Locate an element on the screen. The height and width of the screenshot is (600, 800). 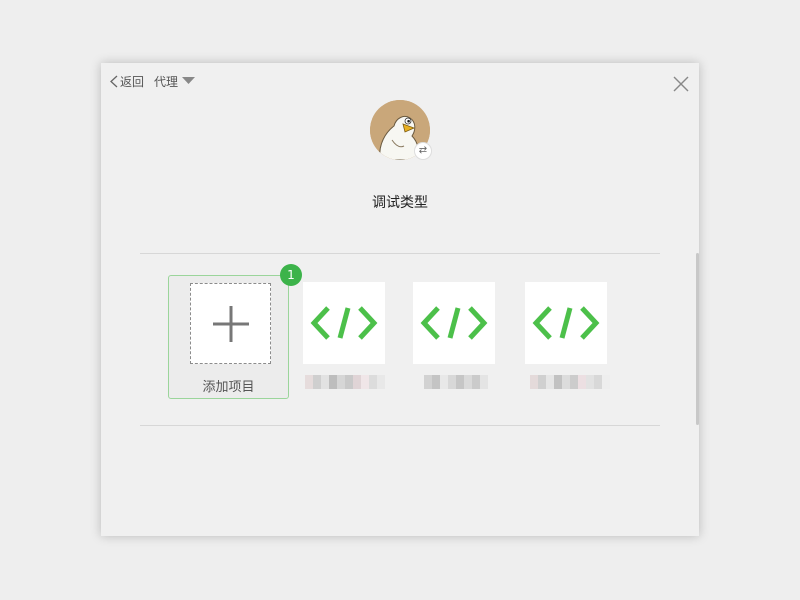
avatar-container: ⇄ is located at coordinates (401, 130).